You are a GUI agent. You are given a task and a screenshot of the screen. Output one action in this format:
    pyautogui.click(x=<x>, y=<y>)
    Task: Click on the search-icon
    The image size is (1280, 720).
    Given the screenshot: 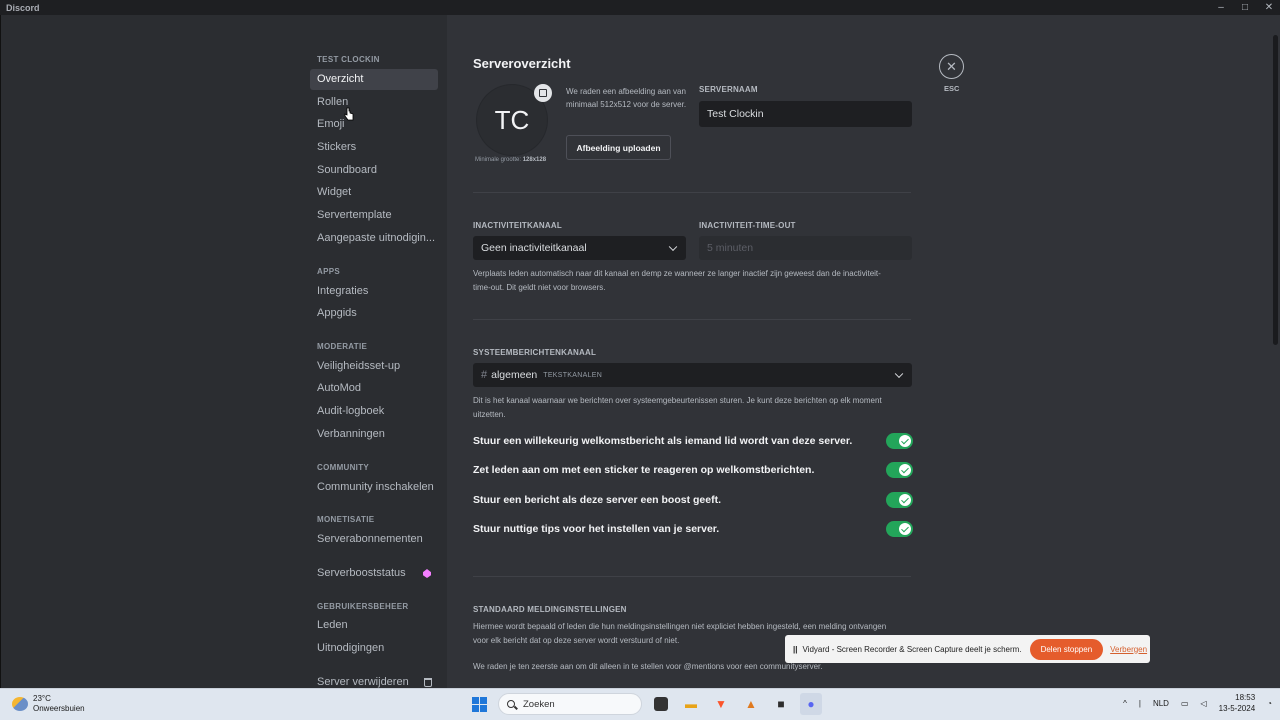 What is the action you would take?
    pyautogui.click(x=511, y=704)
    